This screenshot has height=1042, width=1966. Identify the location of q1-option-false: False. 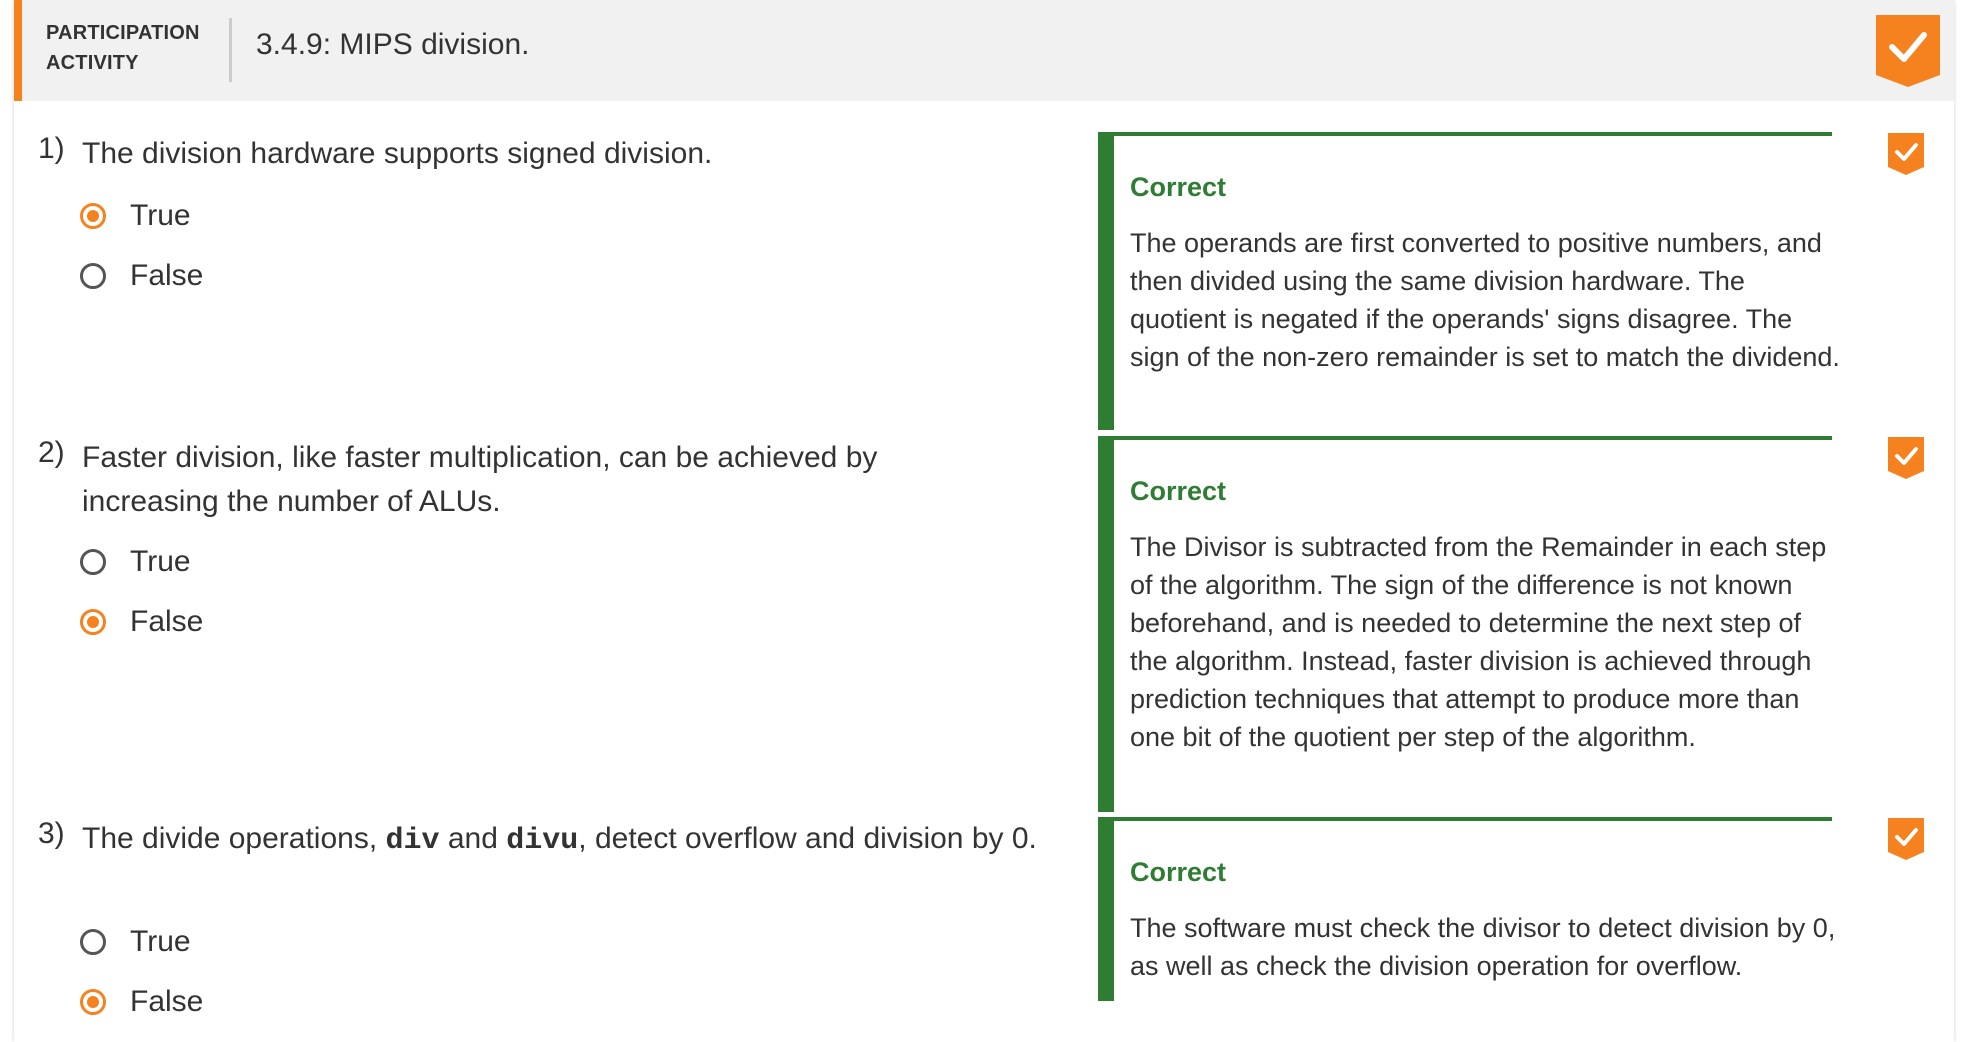
(141, 276).